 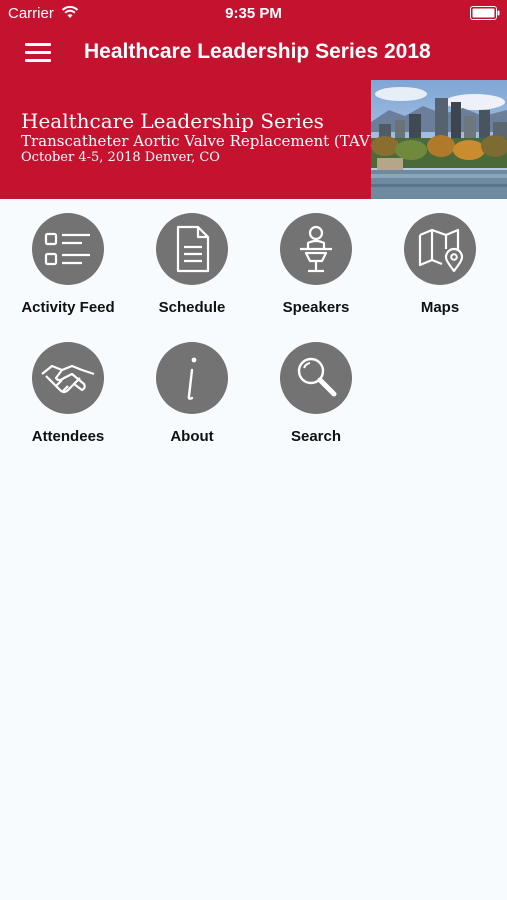 I want to click on tile-maps: Maps, so click(x=440, y=261).